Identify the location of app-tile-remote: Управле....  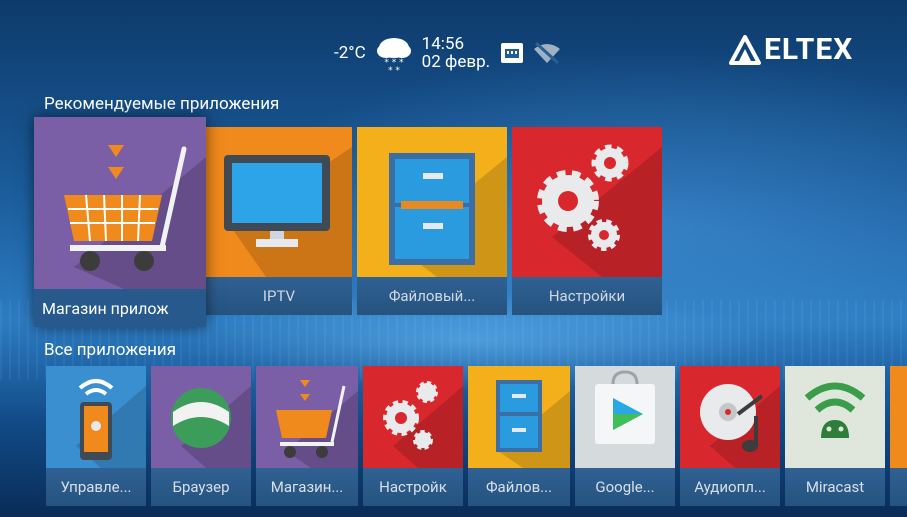
(96, 436).